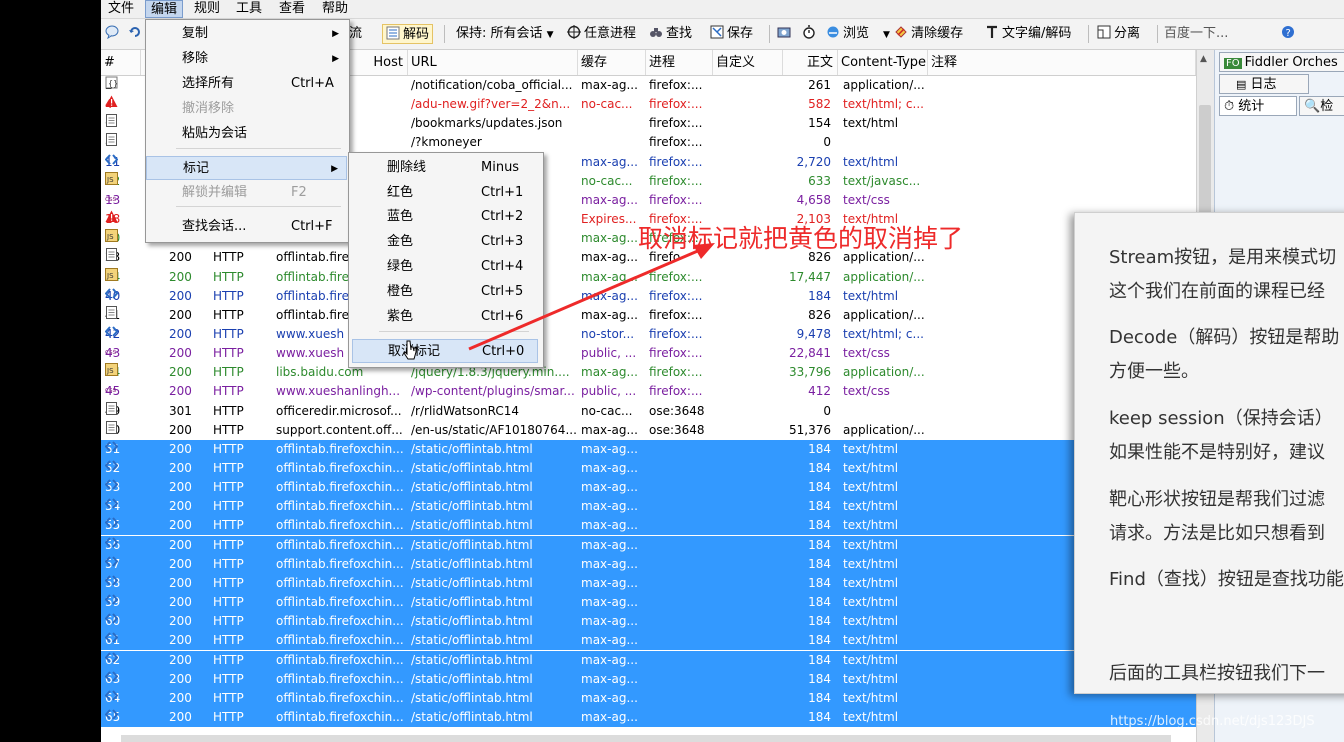  Describe the element at coordinates (731, 34) in the screenshot. I see `save-button: 保存` at that location.